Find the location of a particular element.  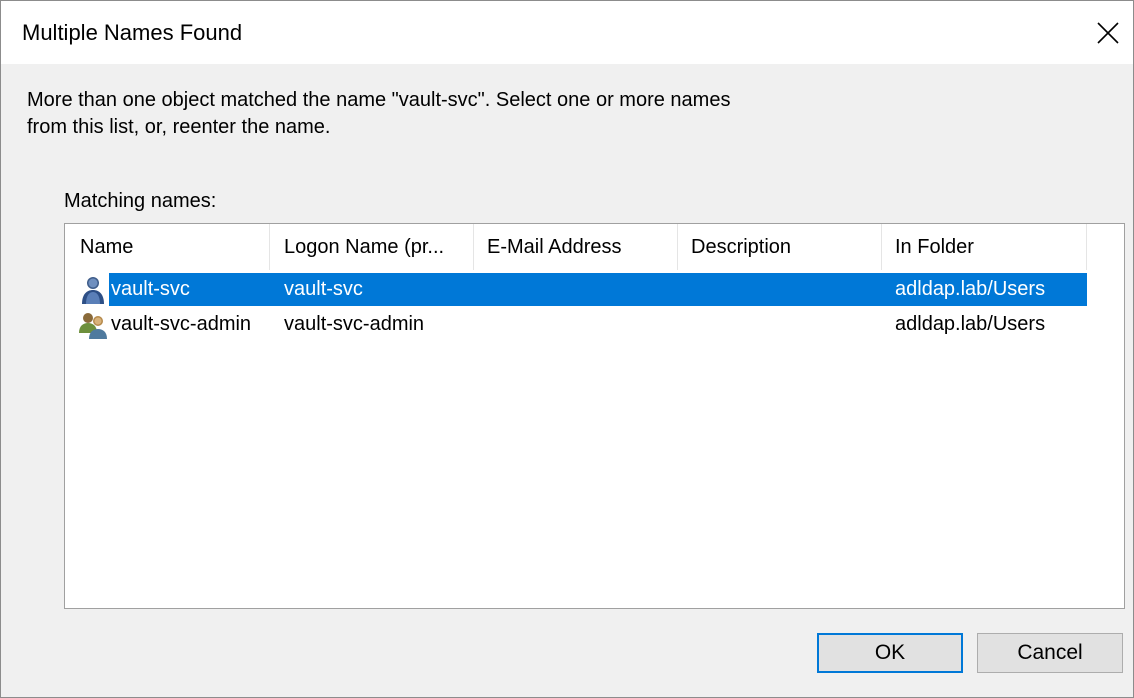

column-header-name: Name is located at coordinates (167, 247).